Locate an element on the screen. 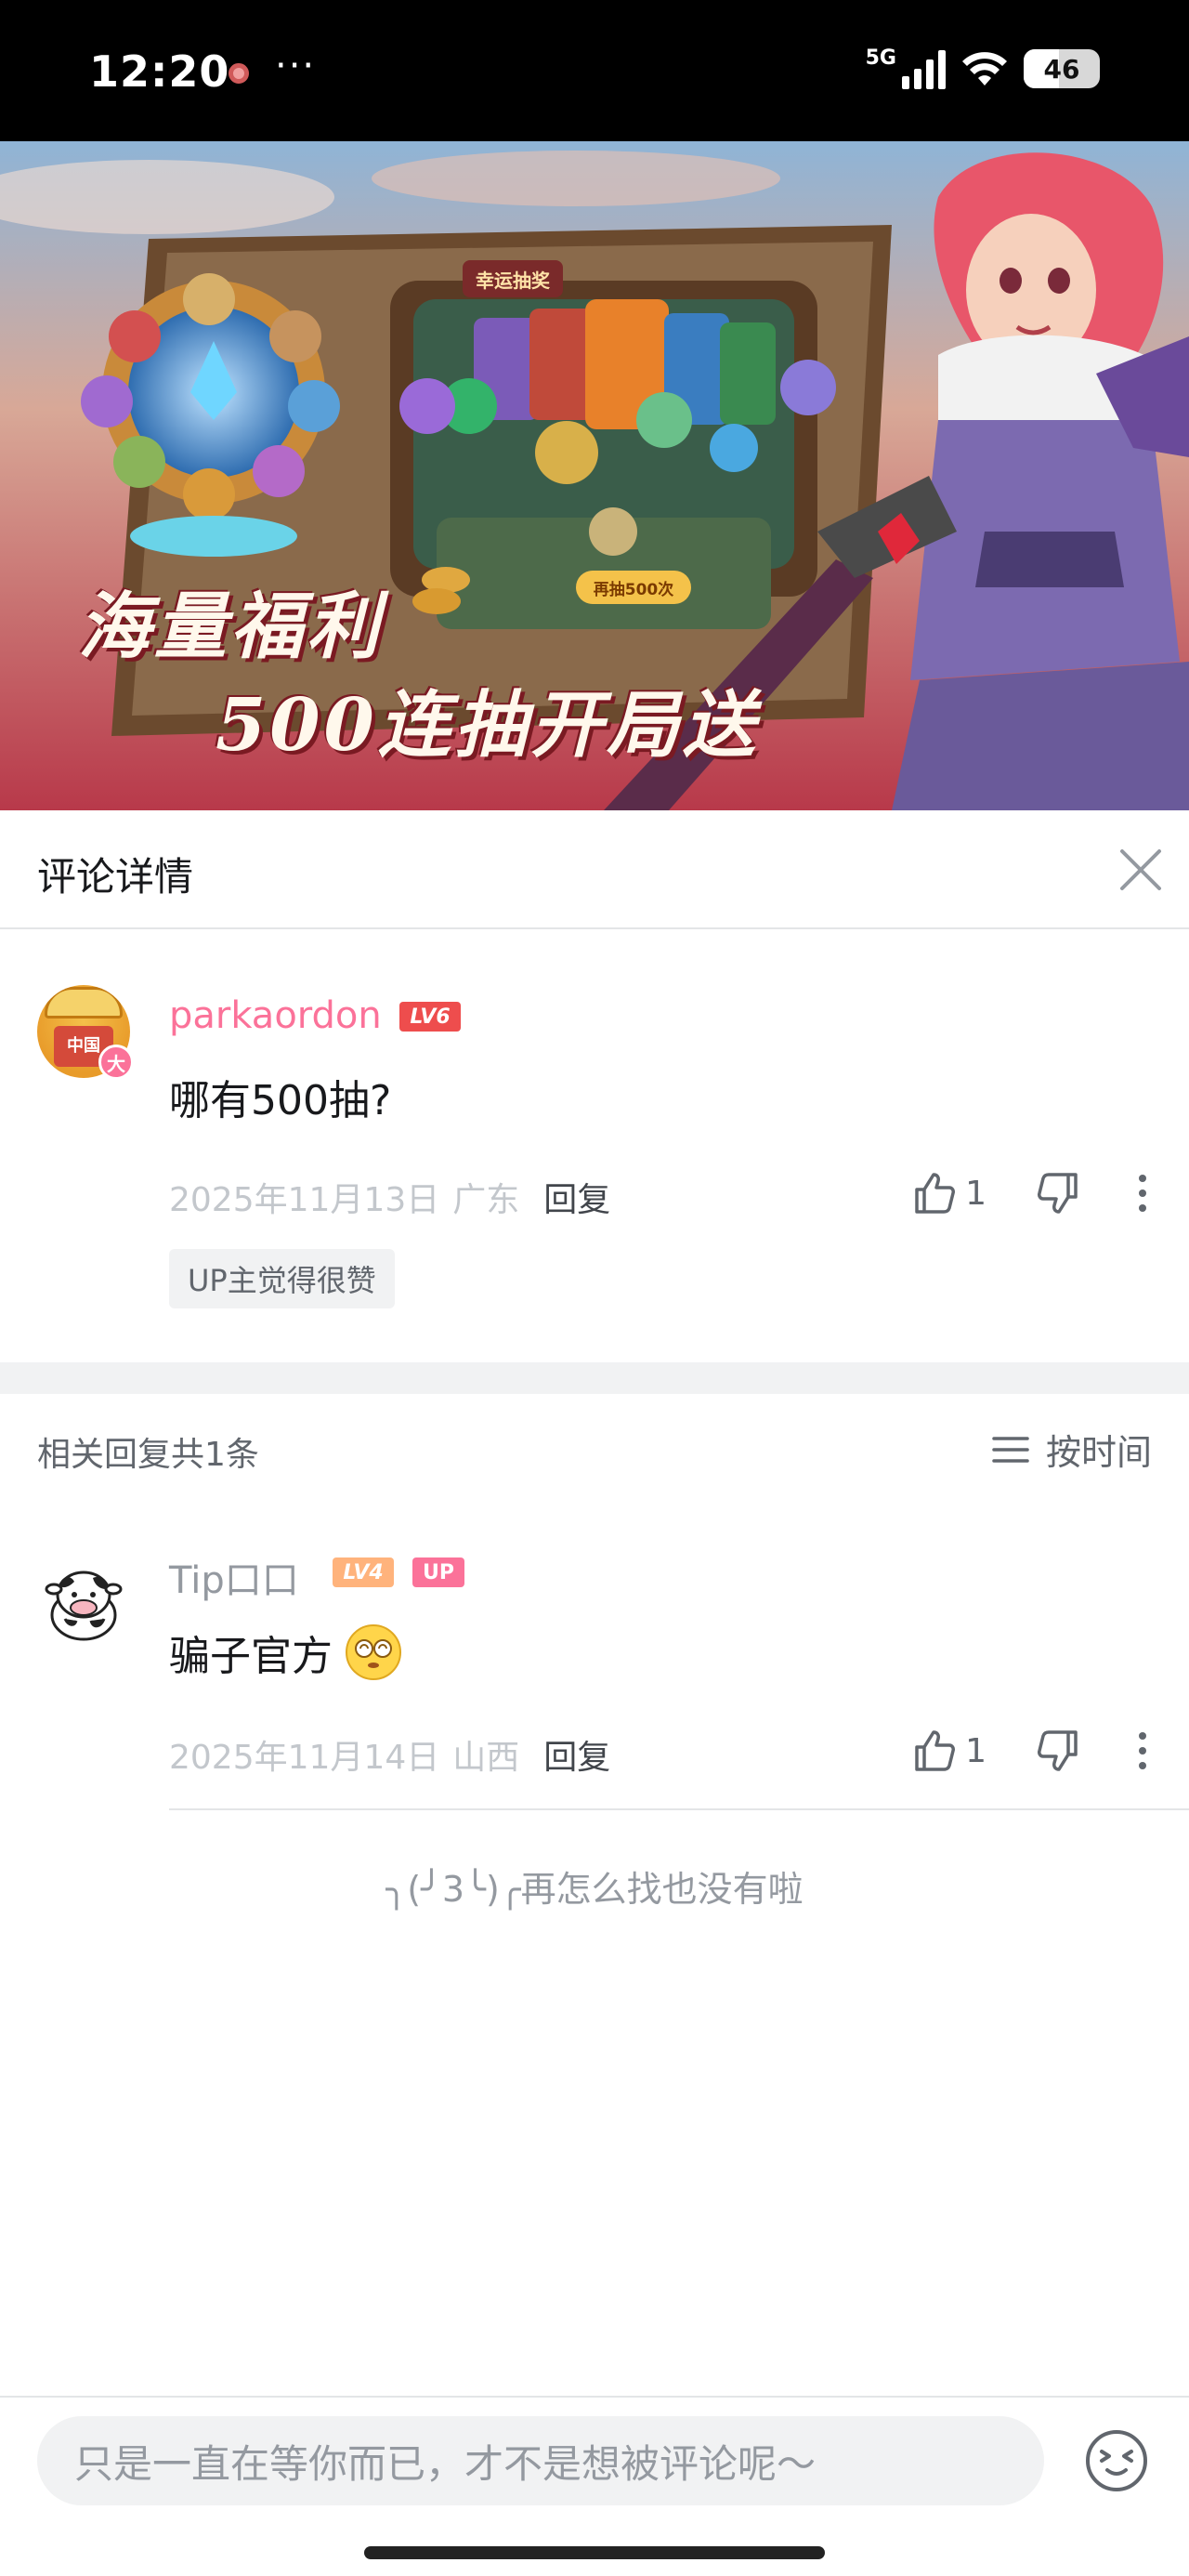  battery-icon: 46 is located at coordinates (1062, 68).